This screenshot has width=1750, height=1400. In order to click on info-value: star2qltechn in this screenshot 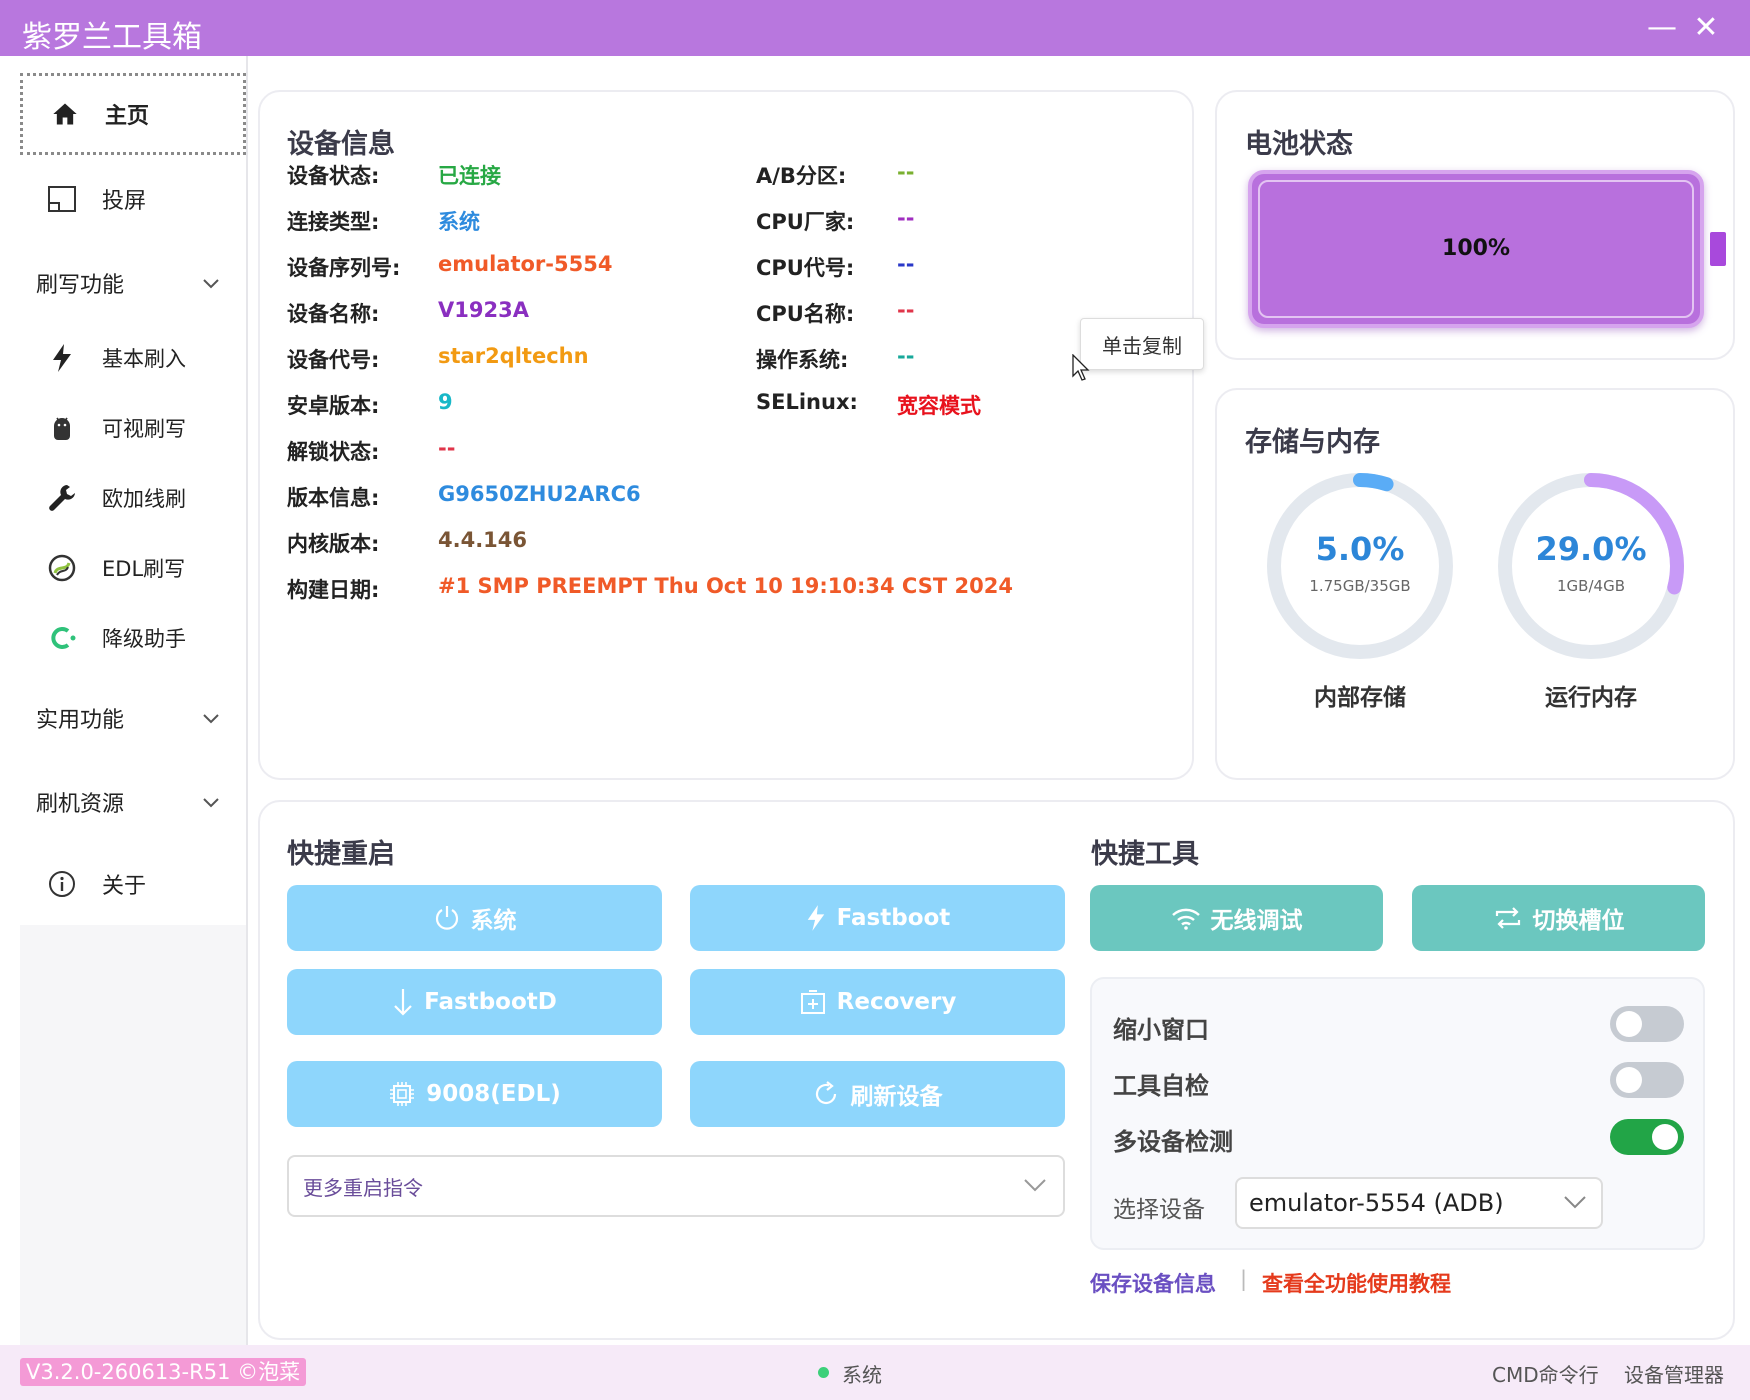, I will do `click(513, 356)`.